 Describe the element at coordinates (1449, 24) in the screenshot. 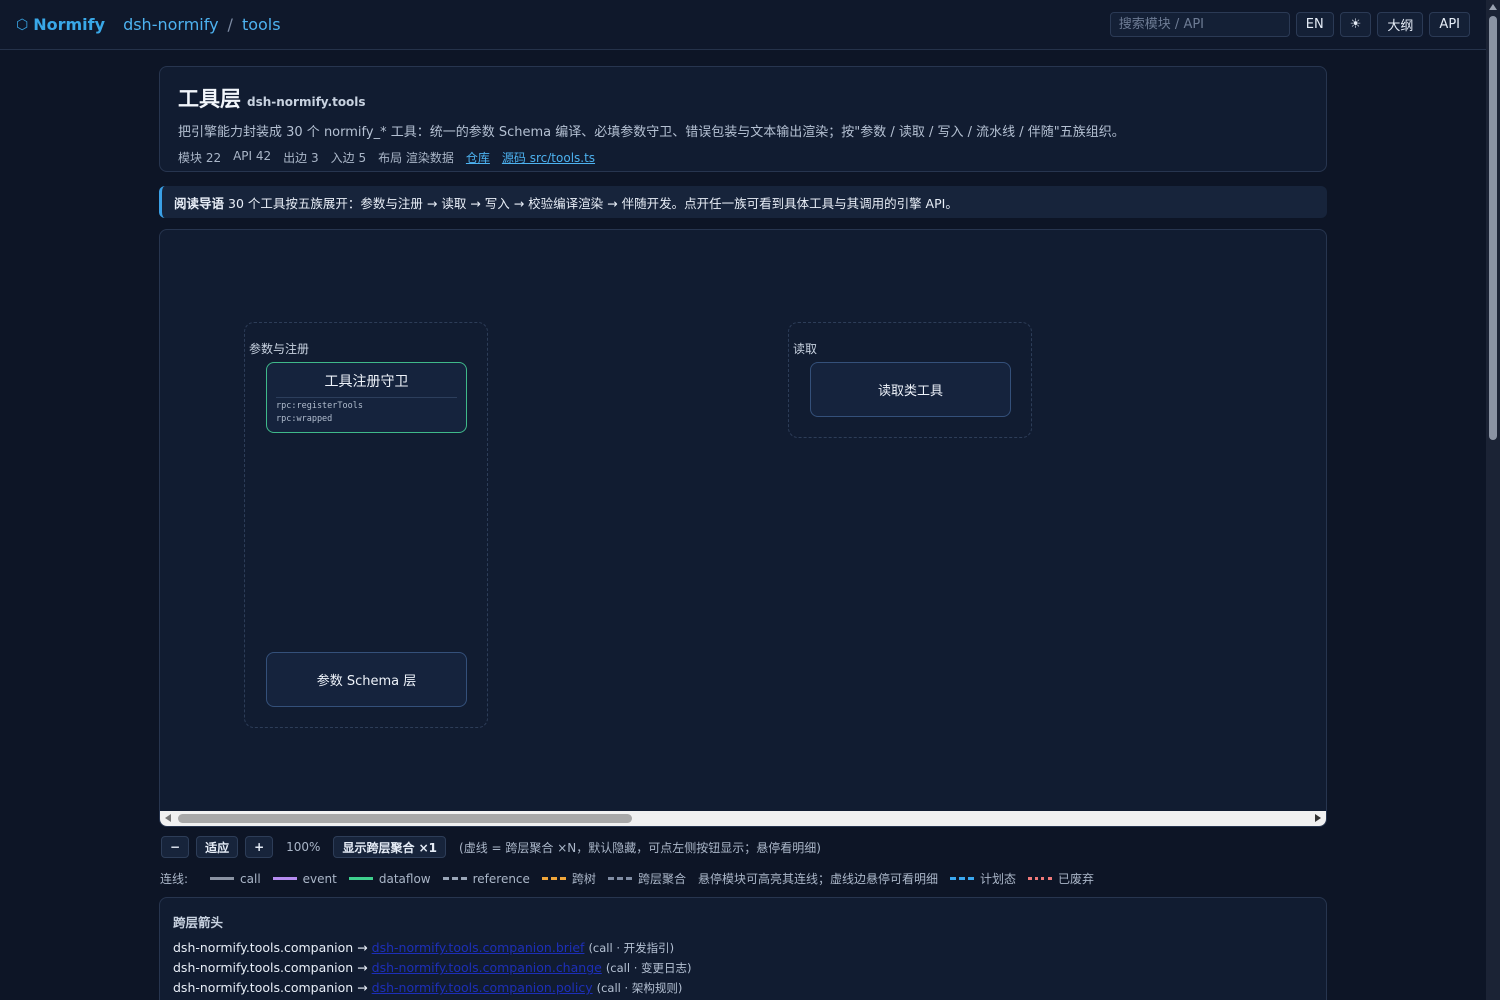

I see `api-button: API` at that location.